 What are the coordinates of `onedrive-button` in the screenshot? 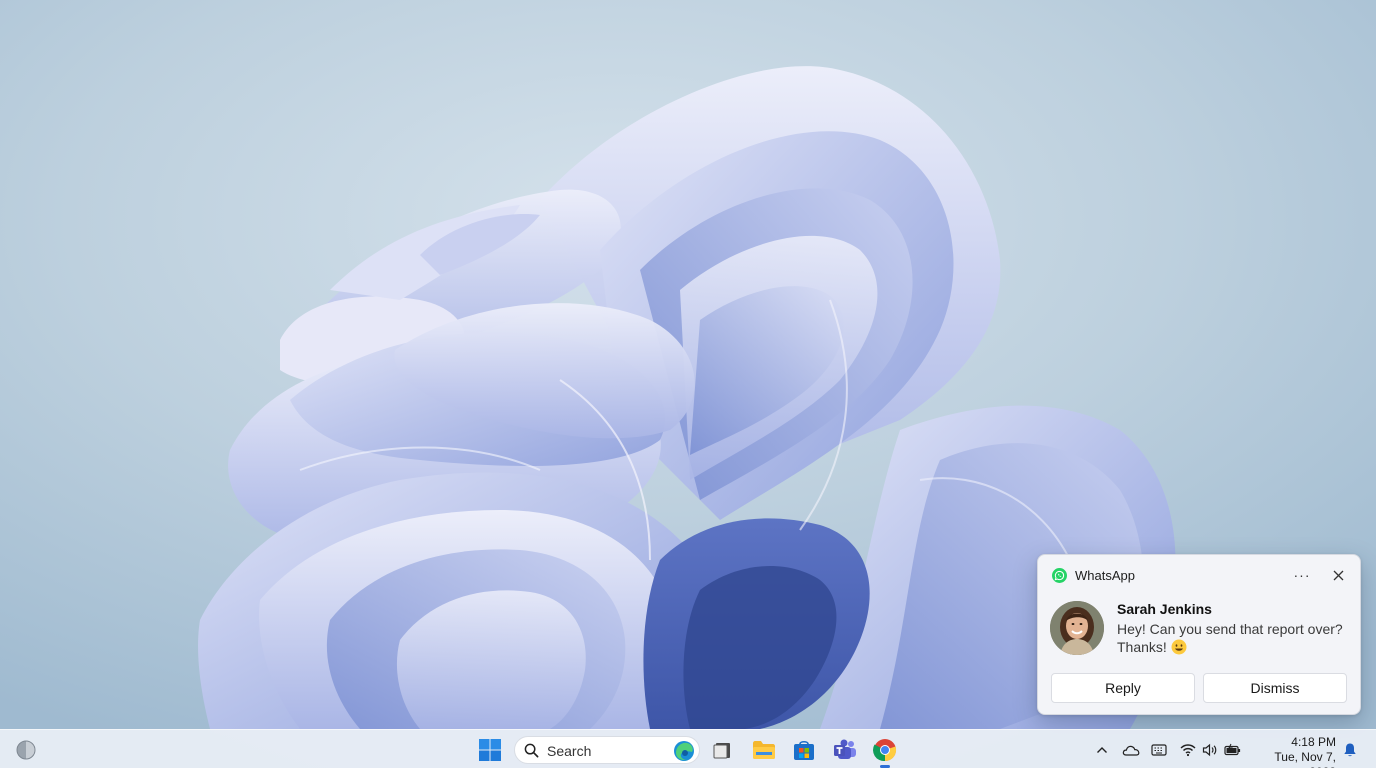 It's located at (1131, 750).